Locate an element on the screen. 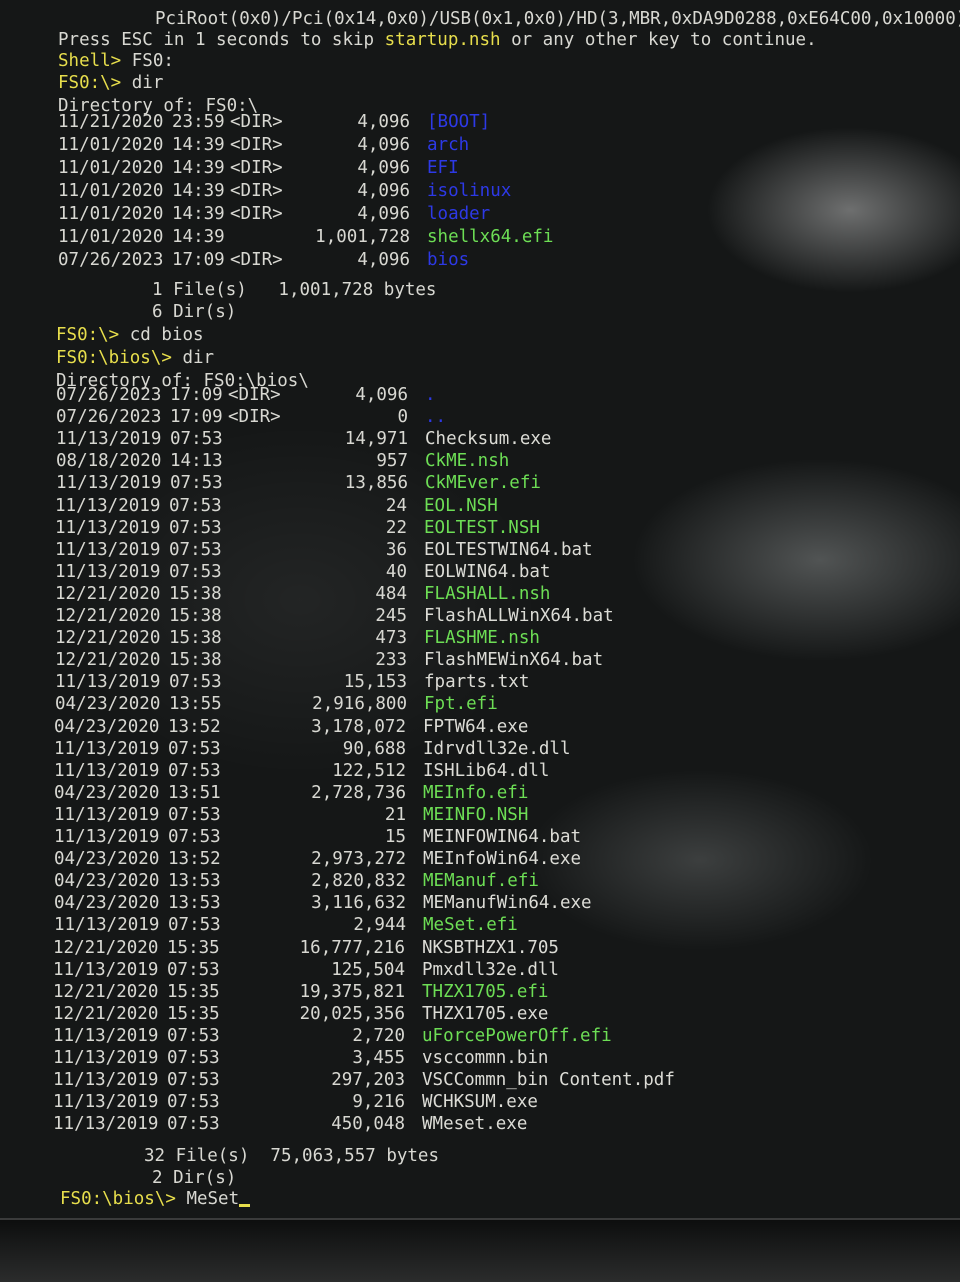 Image resolution: width=960 pixels, height=1282 pixels. directory-entry-row: 12/21/2020 15:38 233 FlashMEWinX64.bat is located at coordinates (348, 660).